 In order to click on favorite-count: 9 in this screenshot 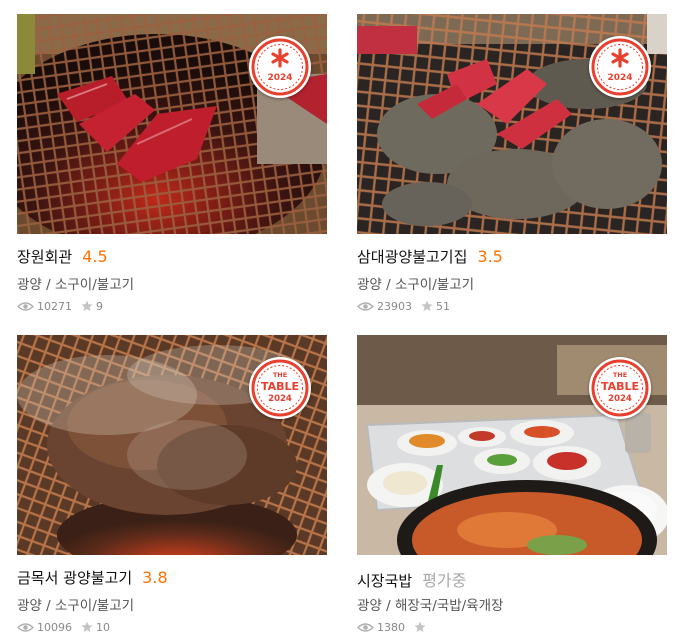, I will do `click(99, 306)`.